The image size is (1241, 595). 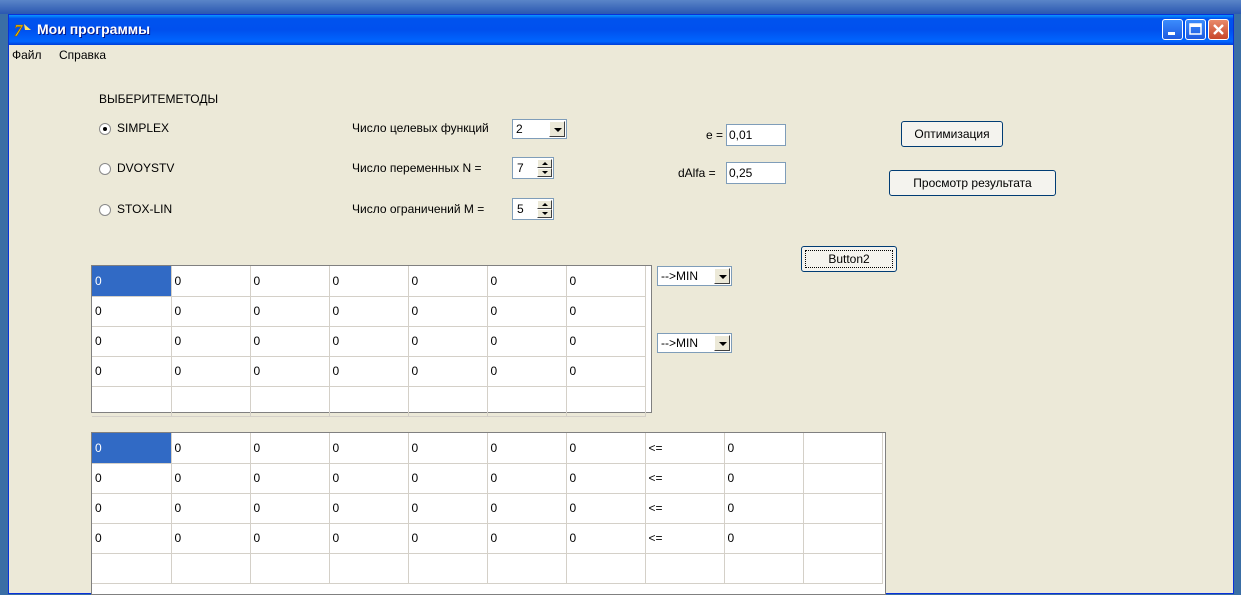 What do you see at coordinates (756, 173) in the screenshot?
I see `dalfa-input: 0,25` at bounding box center [756, 173].